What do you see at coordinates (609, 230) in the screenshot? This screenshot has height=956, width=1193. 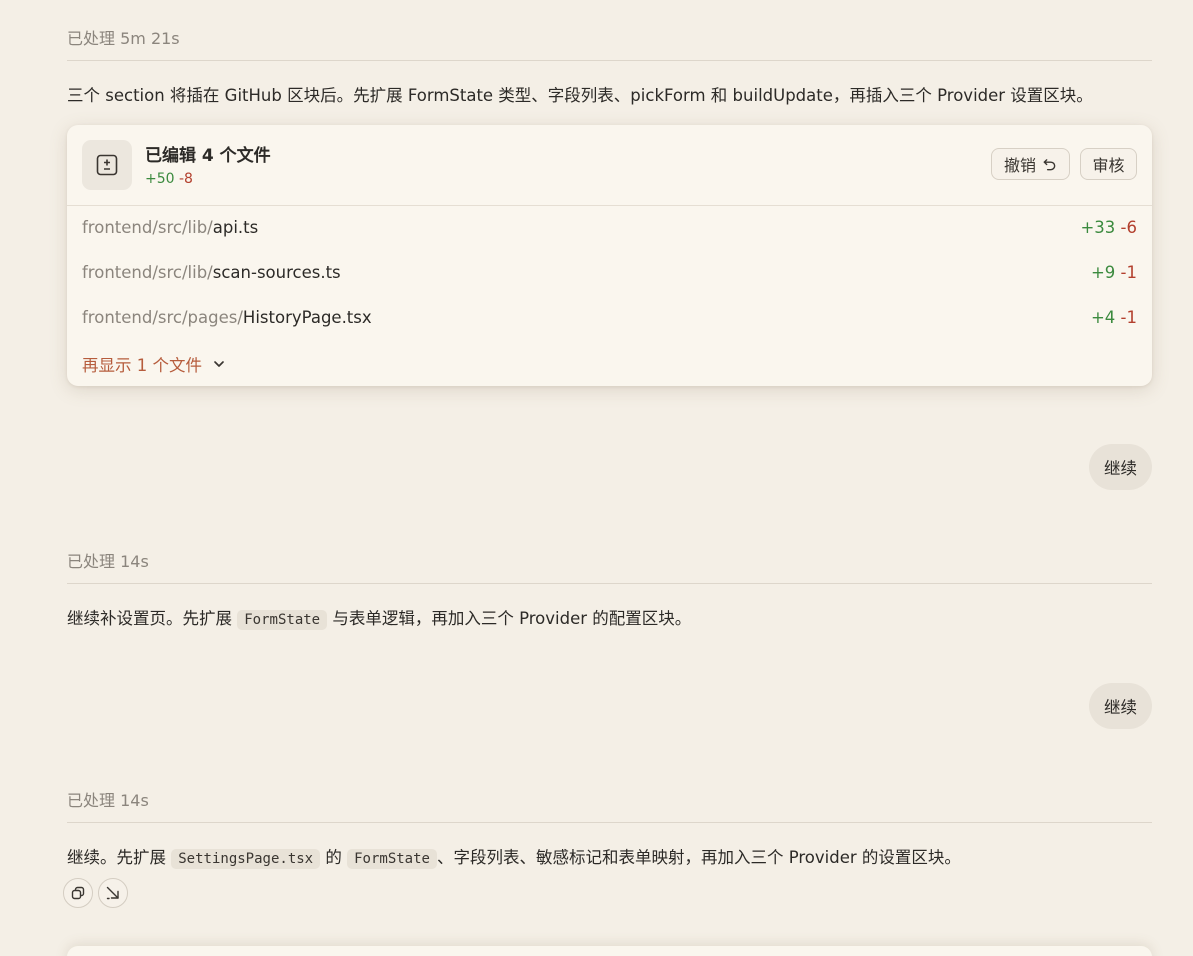 I see `file-row: frontend/src/lib/api.ts +33 -6` at bounding box center [609, 230].